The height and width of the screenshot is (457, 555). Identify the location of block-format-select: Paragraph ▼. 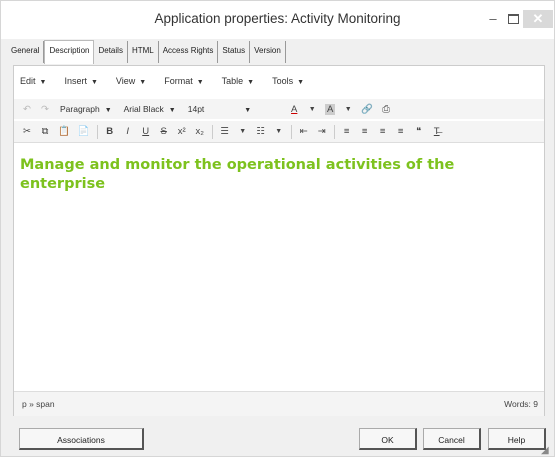
(86, 109).